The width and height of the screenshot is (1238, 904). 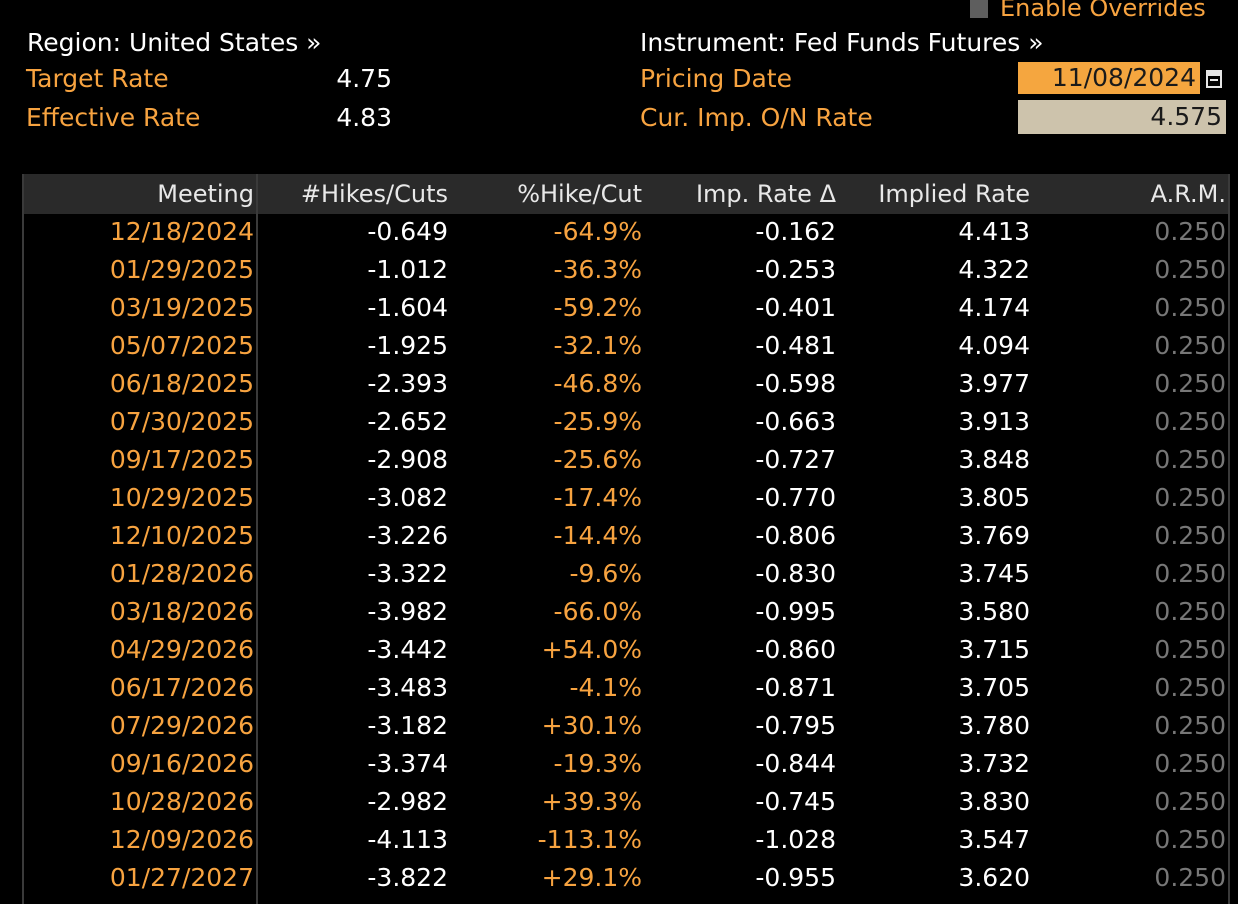 What do you see at coordinates (627, 537) in the screenshot?
I see `table-row: 12/10/2025 -3.226 -14.4% -0.806 3.769 0.250` at bounding box center [627, 537].